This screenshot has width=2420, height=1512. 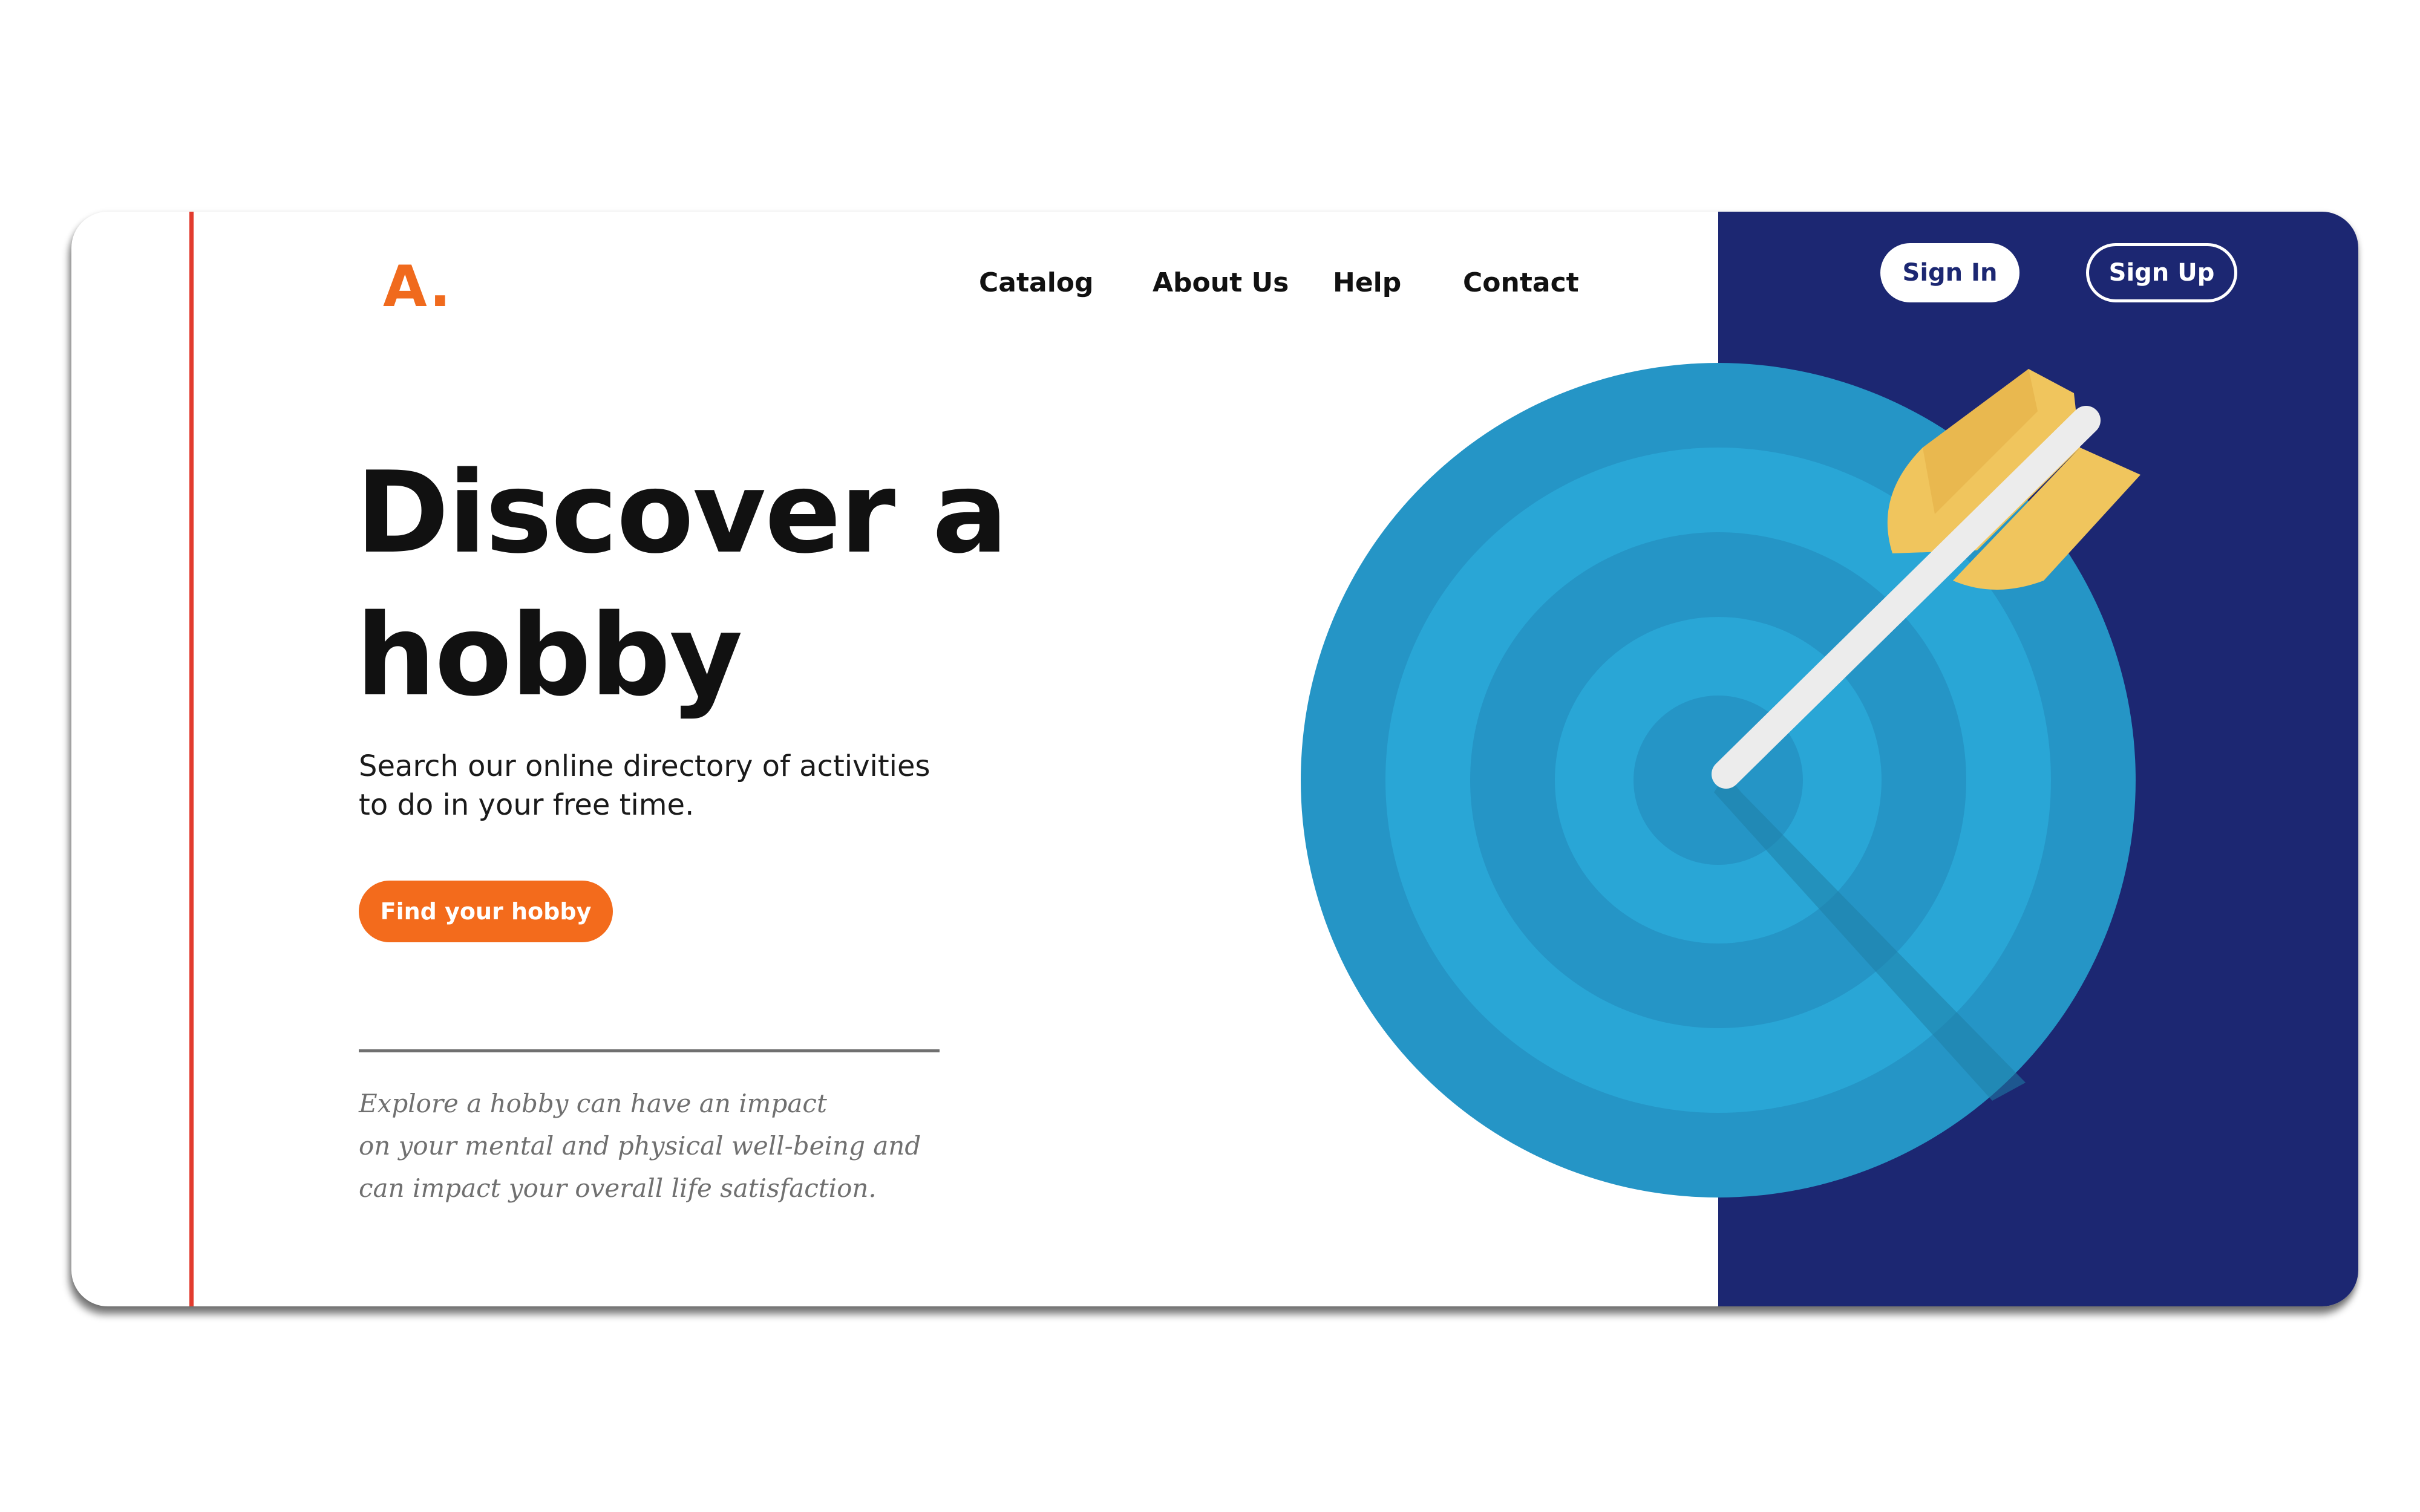 What do you see at coordinates (1221, 282) in the screenshot?
I see `nav-about-us: About Us` at bounding box center [1221, 282].